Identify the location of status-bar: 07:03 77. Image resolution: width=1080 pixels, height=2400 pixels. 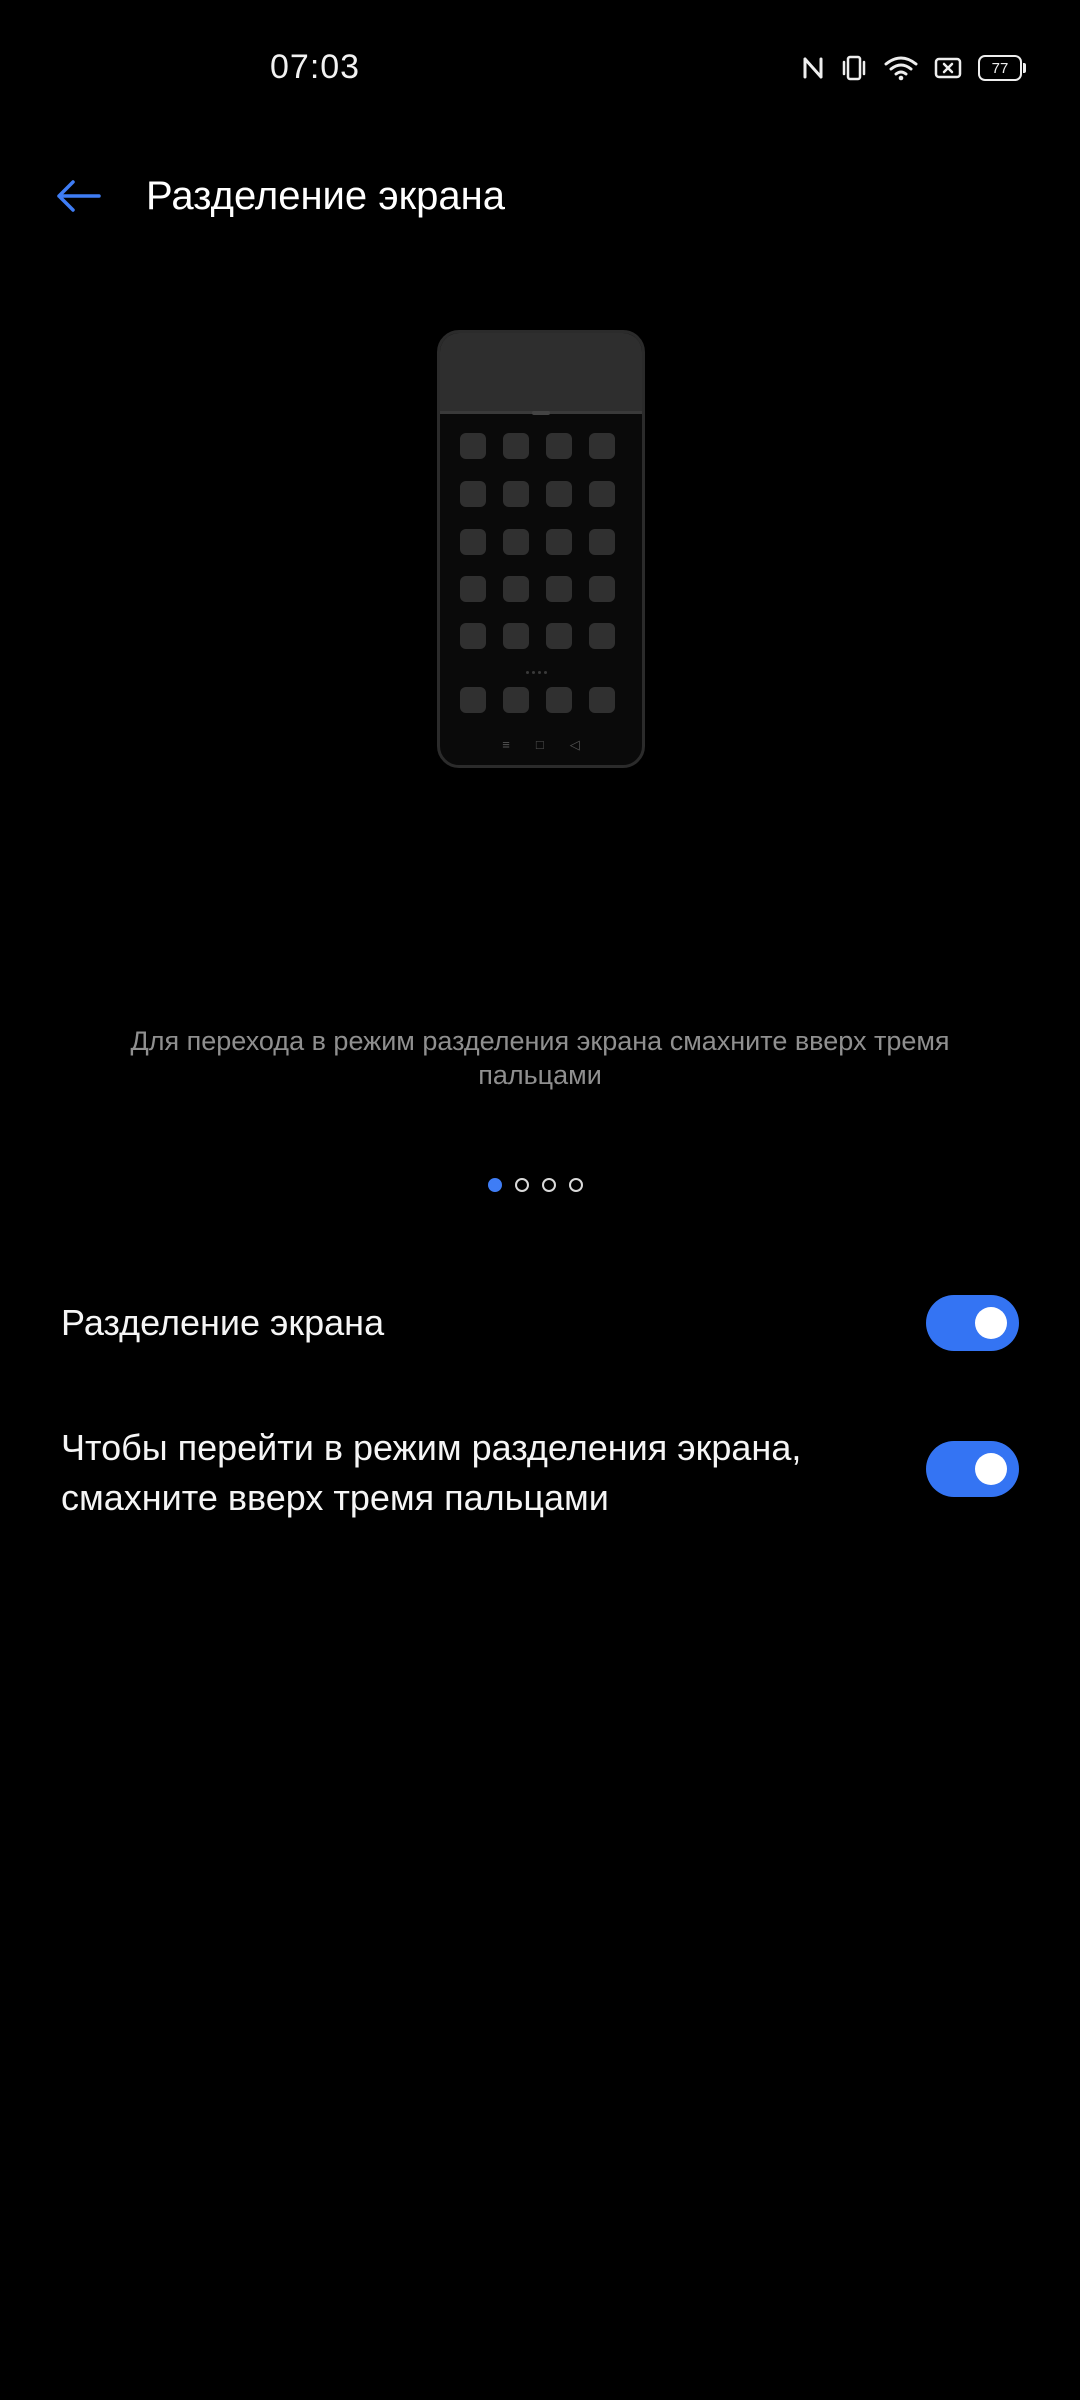
(540, 65).